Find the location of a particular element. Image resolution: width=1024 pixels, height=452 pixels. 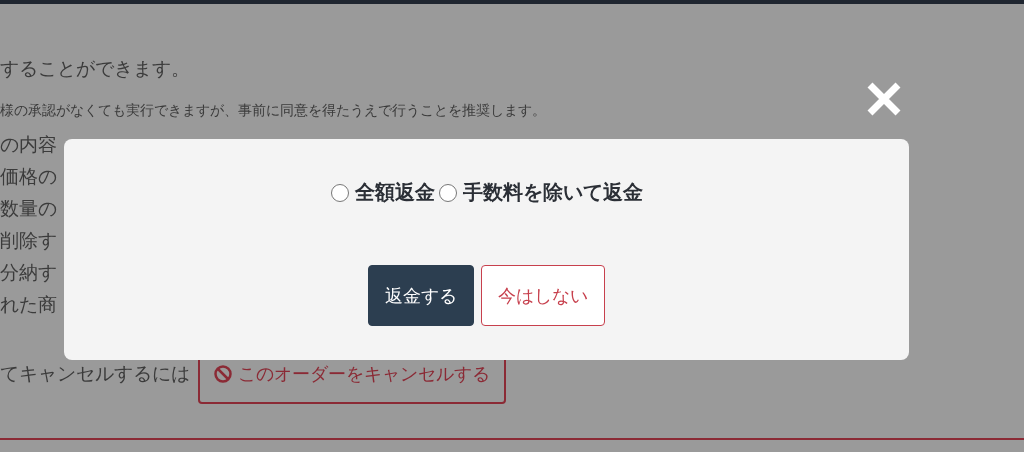

refund-button: 返金する is located at coordinates (421, 295).